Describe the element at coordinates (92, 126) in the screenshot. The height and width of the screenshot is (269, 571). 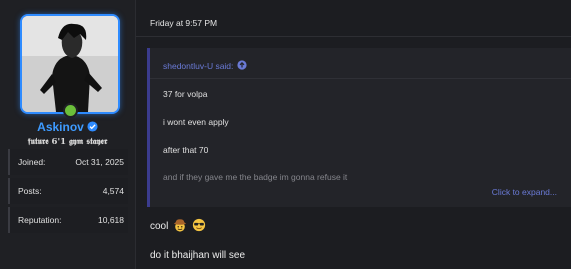
I see `verified-check-icon` at that location.